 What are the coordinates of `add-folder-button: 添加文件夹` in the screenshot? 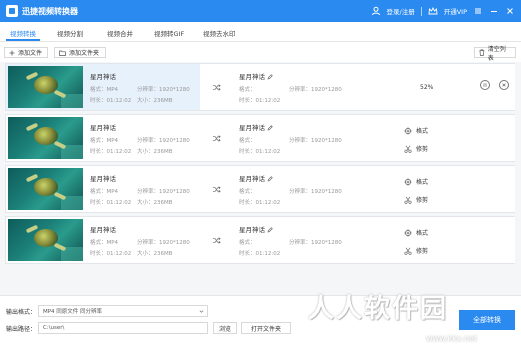 It's located at (80, 52).